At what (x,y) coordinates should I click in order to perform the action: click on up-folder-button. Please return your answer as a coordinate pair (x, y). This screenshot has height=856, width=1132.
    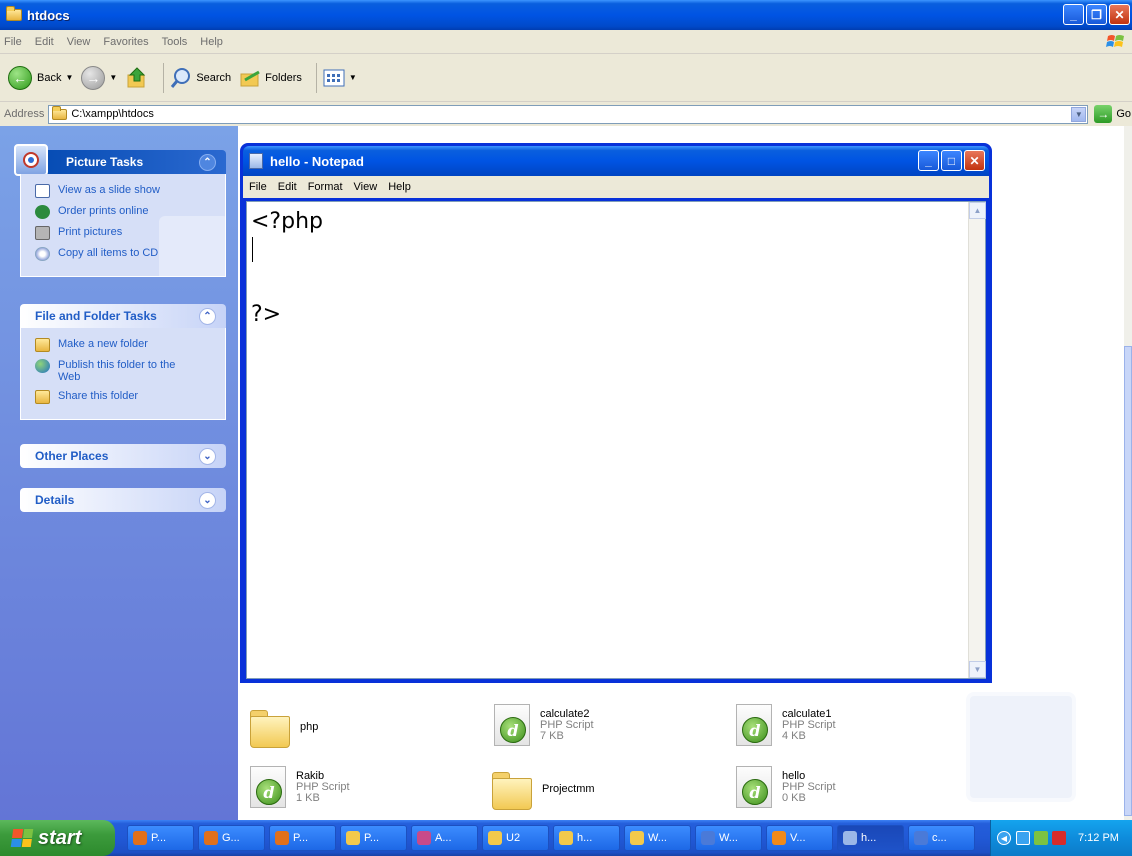
    Looking at the image, I should click on (137, 78).